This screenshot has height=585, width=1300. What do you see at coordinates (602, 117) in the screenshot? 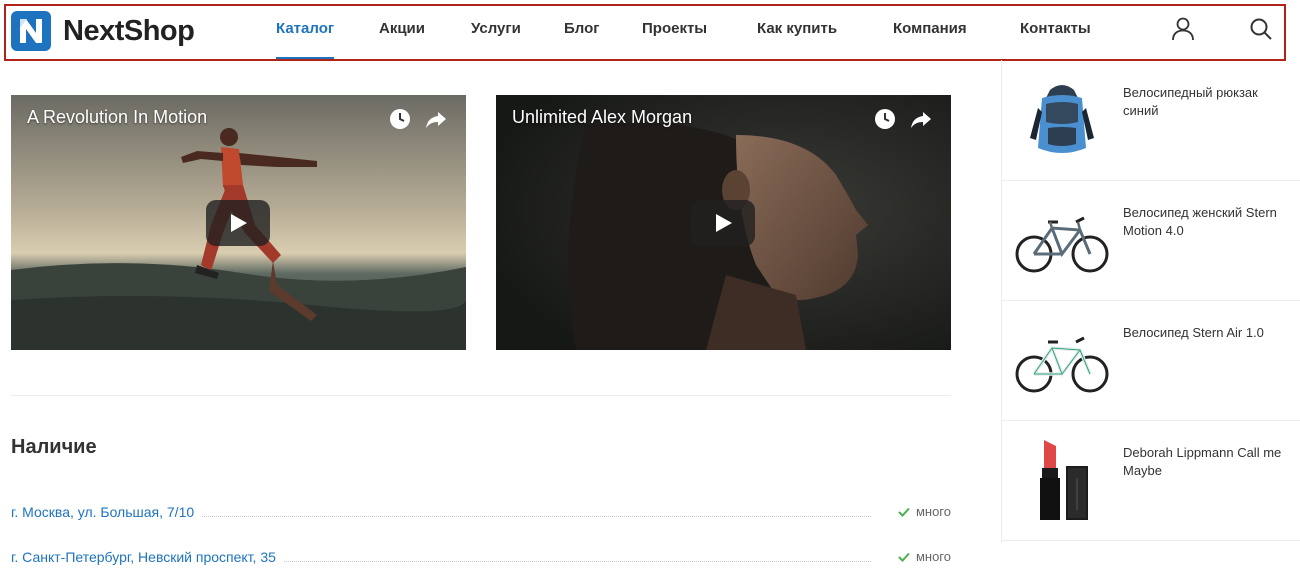
I see `video-title: Unlimited Alex Morgan` at bounding box center [602, 117].